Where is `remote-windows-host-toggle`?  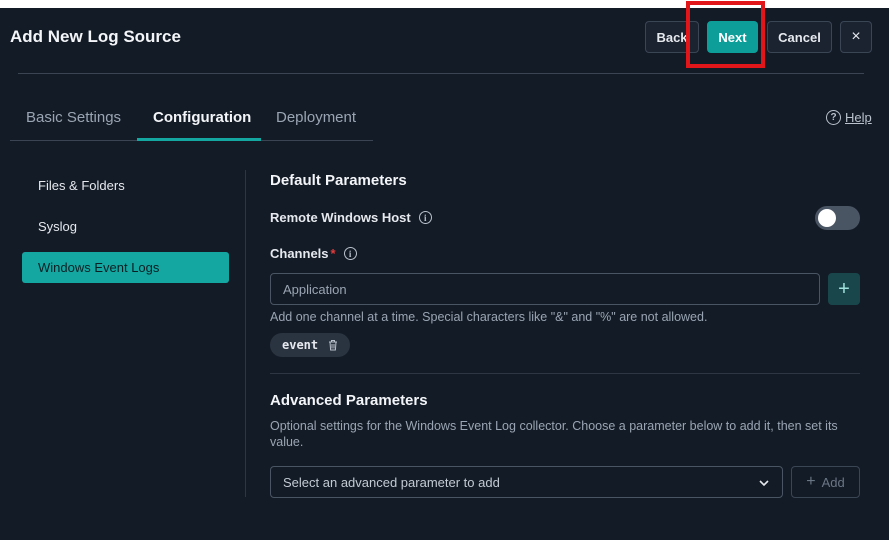
remote-windows-host-toggle is located at coordinates (837, 218).